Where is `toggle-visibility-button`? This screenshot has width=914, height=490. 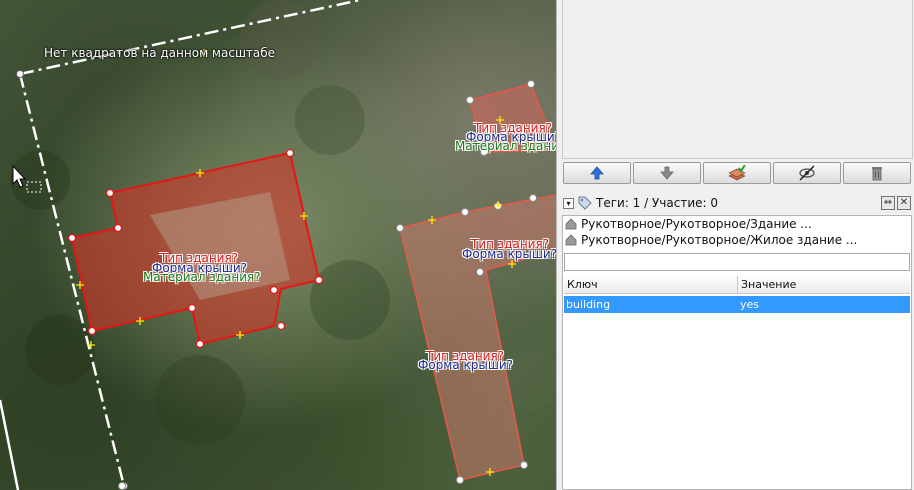 toggle-visibility-button is located at coordinates (807, 173).